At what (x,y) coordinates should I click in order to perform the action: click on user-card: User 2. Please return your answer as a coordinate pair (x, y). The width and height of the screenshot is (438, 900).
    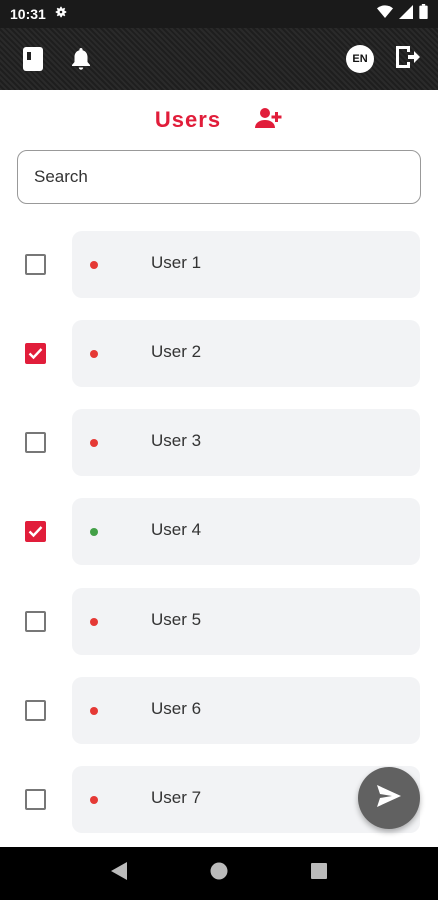
    Looking at the image, I should click on (246, 353).